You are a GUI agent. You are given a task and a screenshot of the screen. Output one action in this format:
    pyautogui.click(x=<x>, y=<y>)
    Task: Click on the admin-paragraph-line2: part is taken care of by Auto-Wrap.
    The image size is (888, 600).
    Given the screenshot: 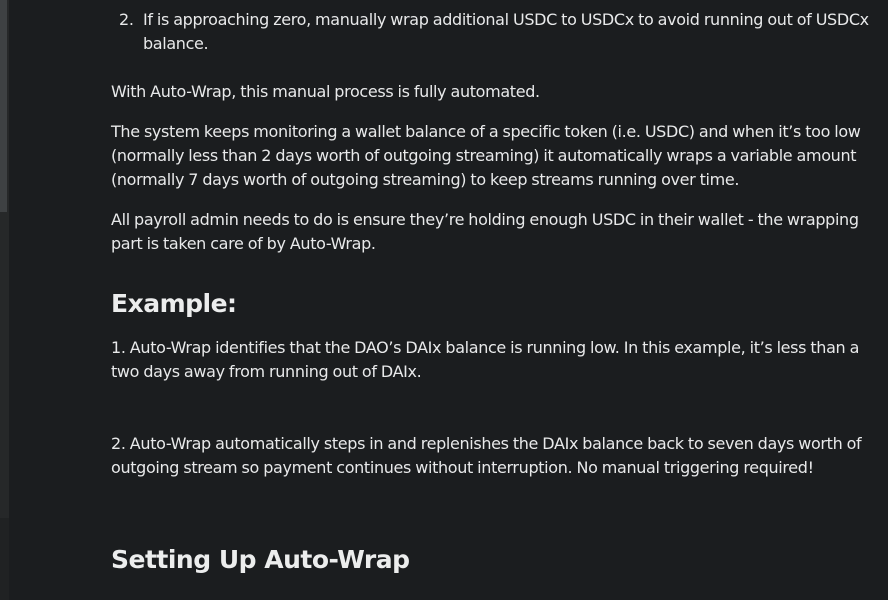 What is the action you would take?
    pyautogui.click(x=243, y=243)
    